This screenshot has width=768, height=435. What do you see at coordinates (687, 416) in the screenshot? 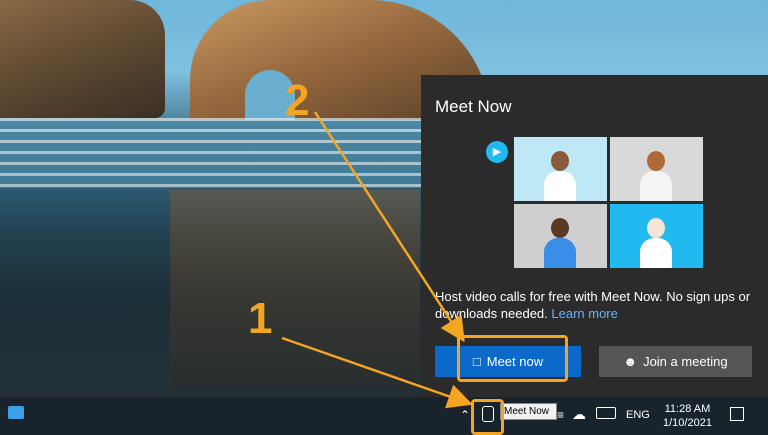
I see `clock: 11:28 AM 1/10/2021` at bounding box center [687, 416].